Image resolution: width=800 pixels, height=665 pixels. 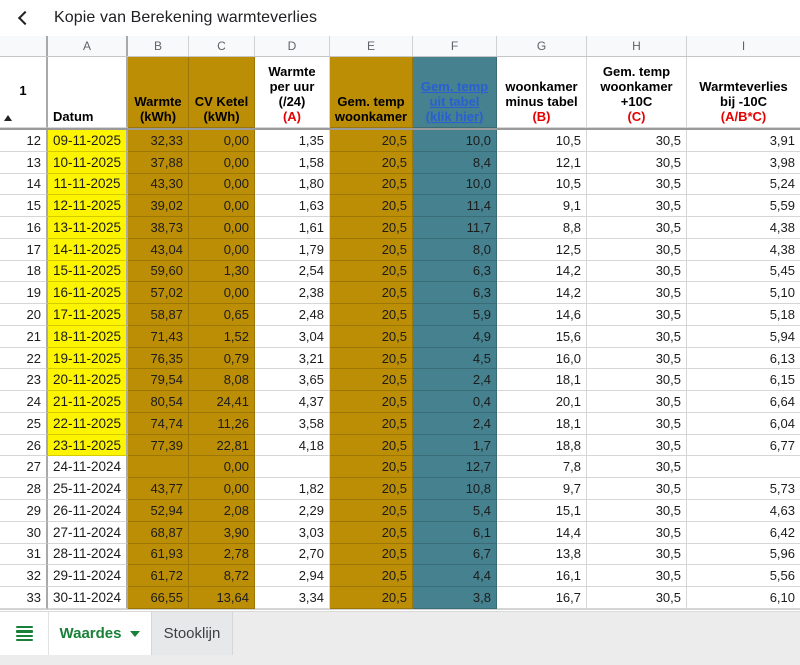 I want to click on cell: 10,8, so click(x=455, y=489).